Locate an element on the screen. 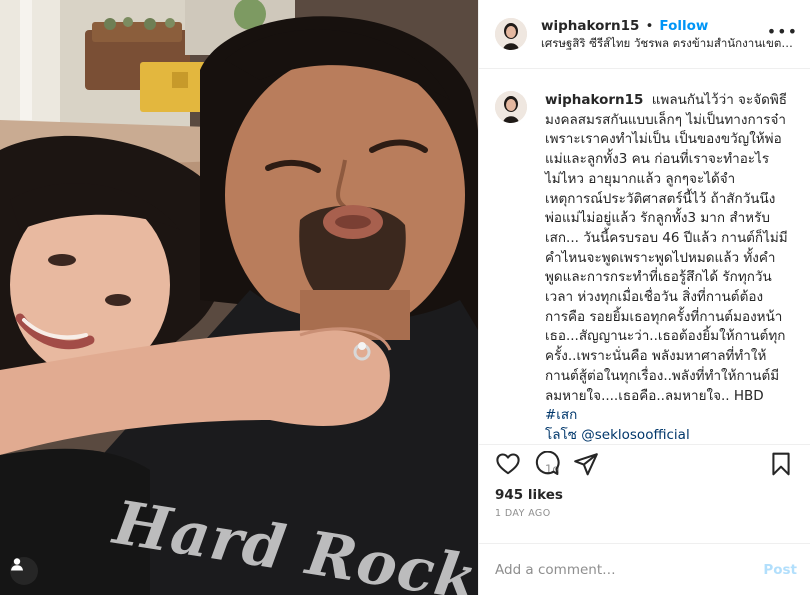 Image resolution: width=810 pixels, height=595 pixels. caption-avatar is located at coordinates (511, 107).